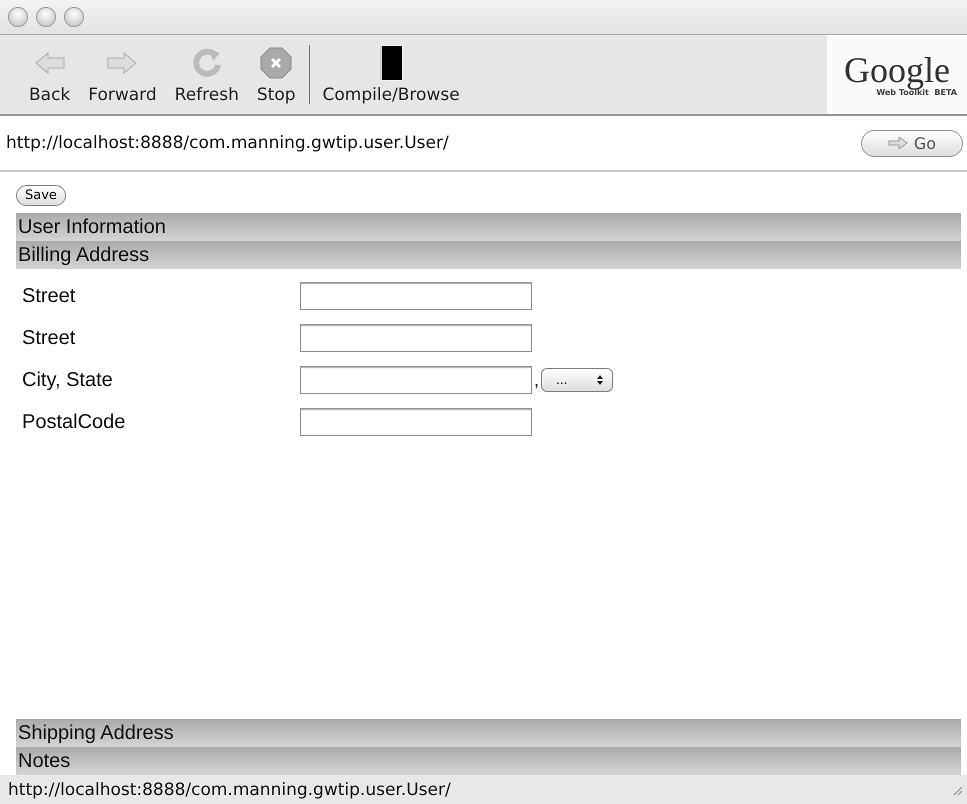  Describe the element at coordinates (898, 143) in the screenshot. I see `forward-arrow-icon` at that location.